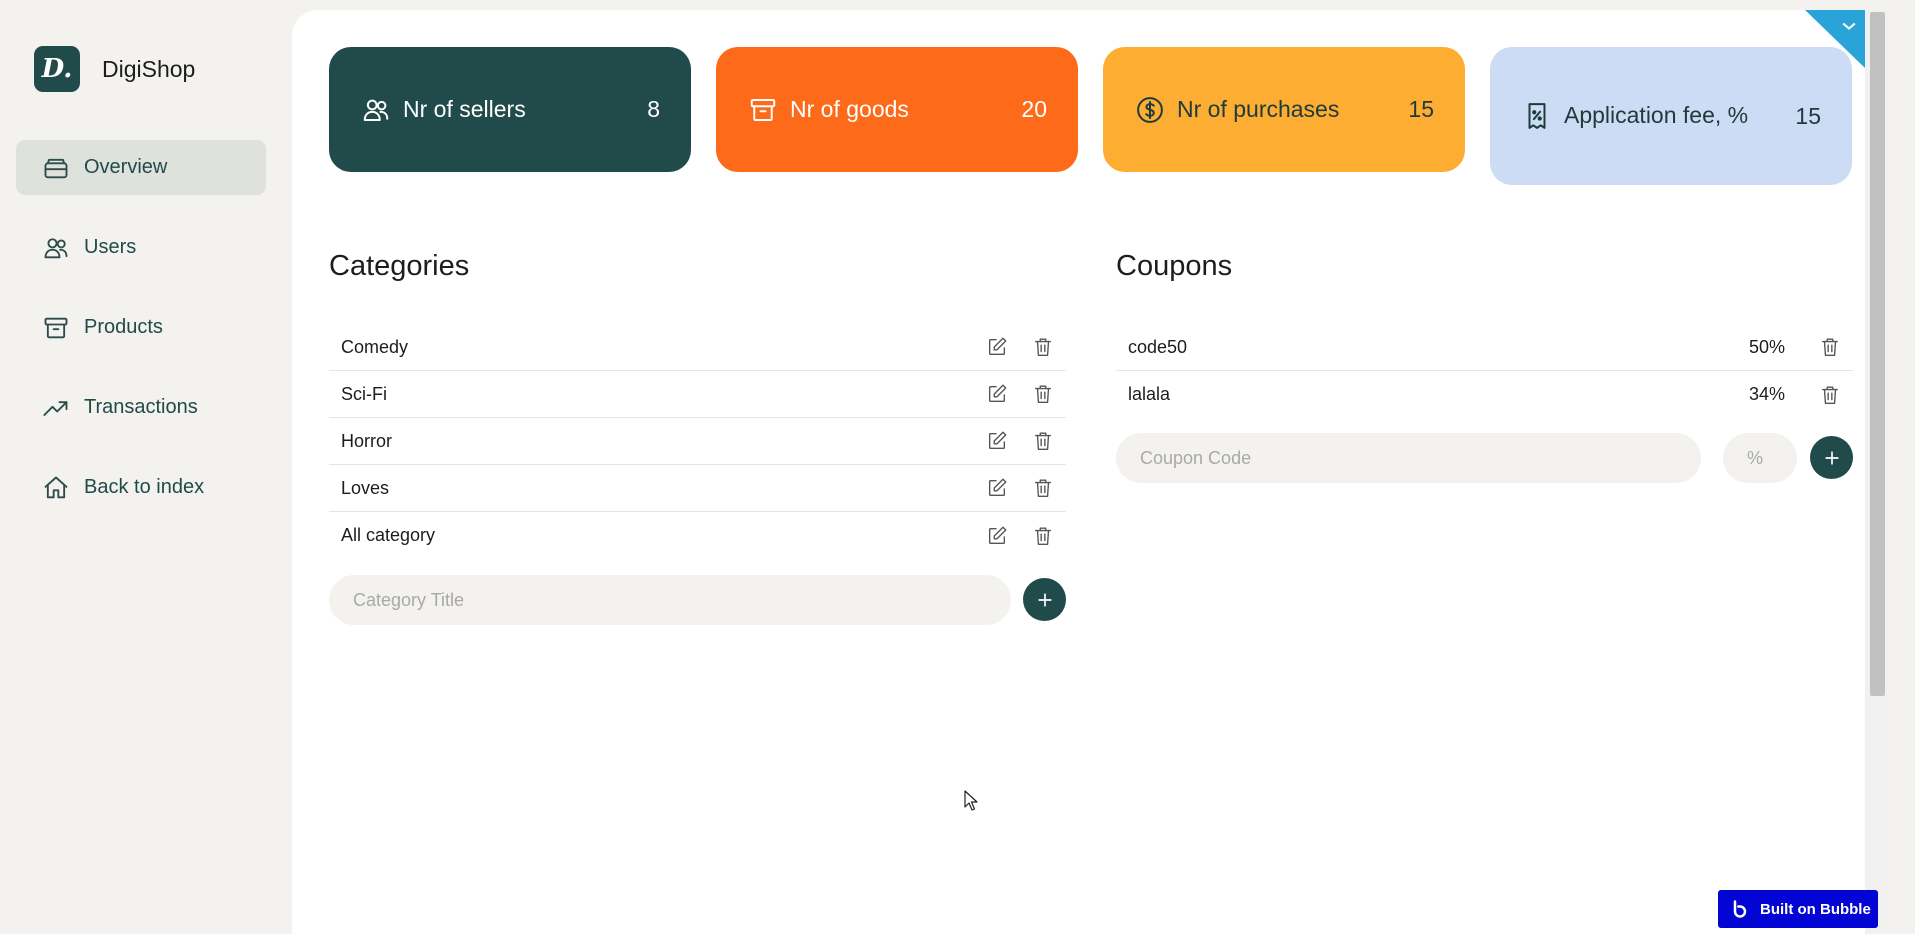  I want to click on stat-label: Nr of goods, so click(849, 108).